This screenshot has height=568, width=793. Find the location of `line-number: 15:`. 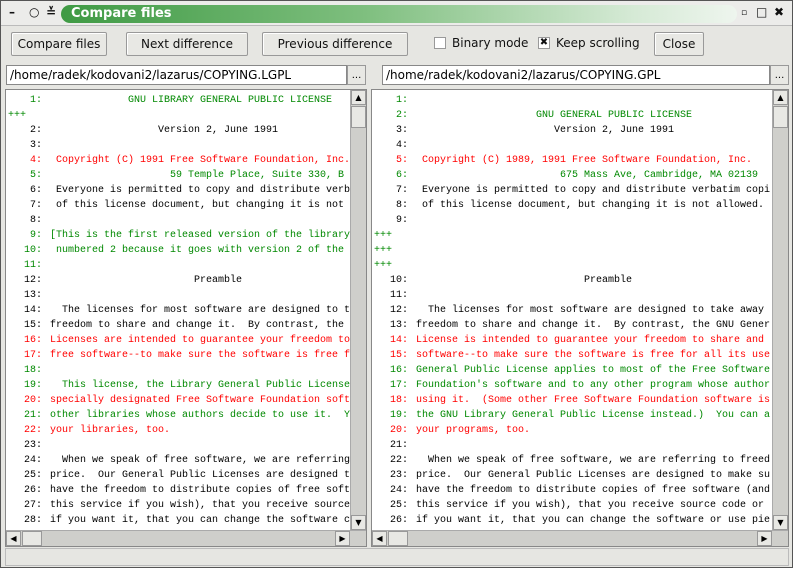

line-number: 15: is located at coordinates (398, 355).